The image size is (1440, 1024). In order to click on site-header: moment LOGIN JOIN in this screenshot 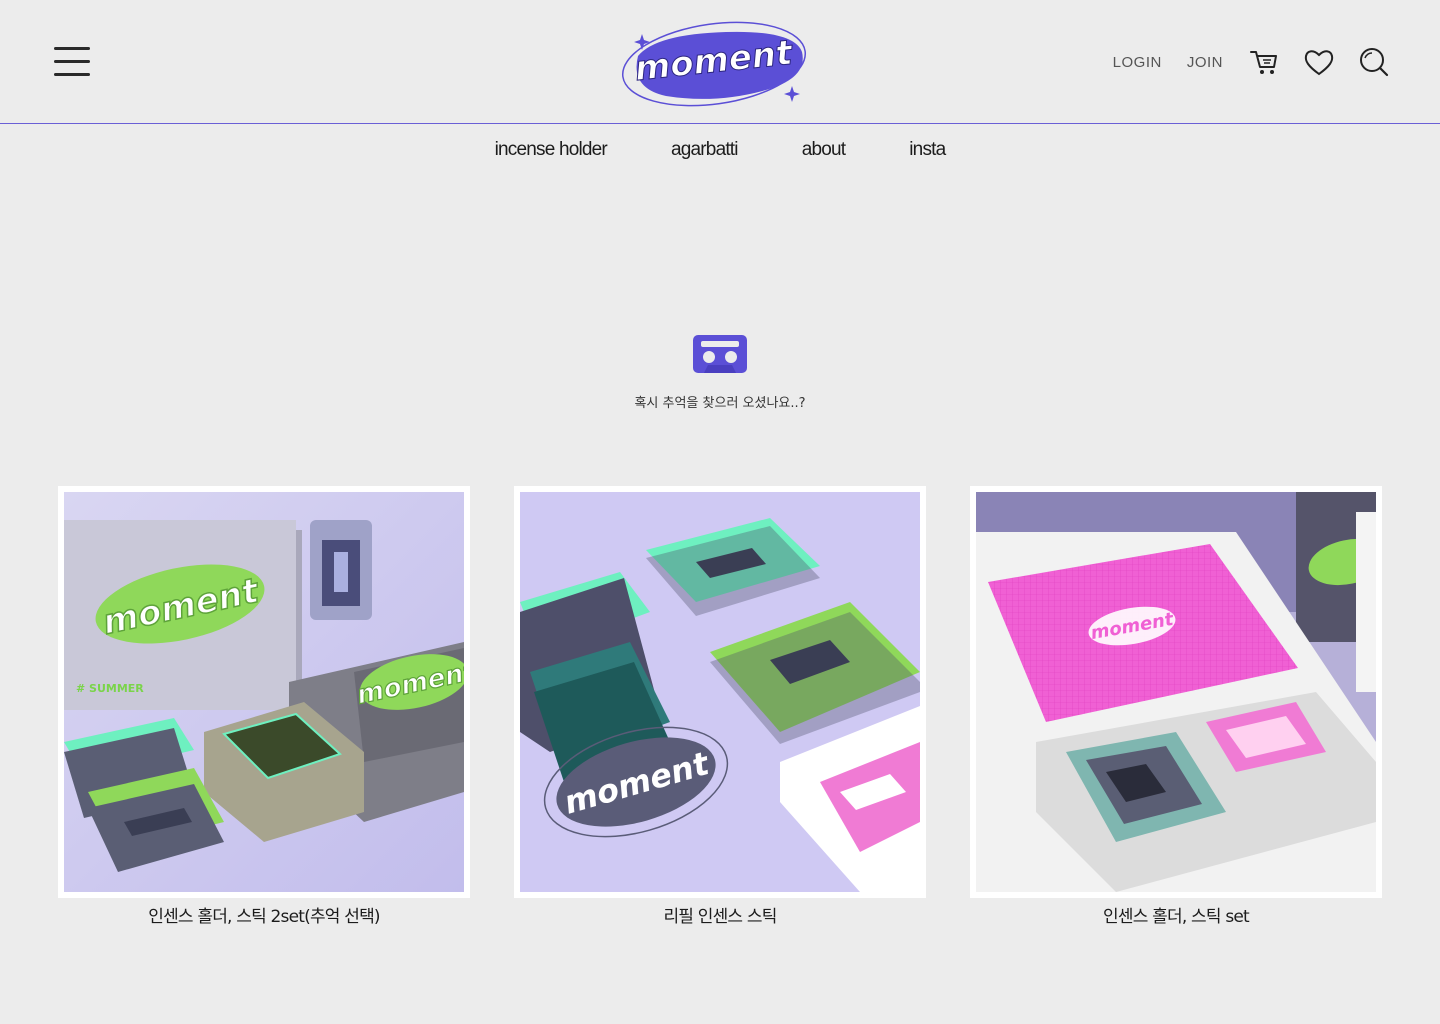, I will do `click(720, 62)`.